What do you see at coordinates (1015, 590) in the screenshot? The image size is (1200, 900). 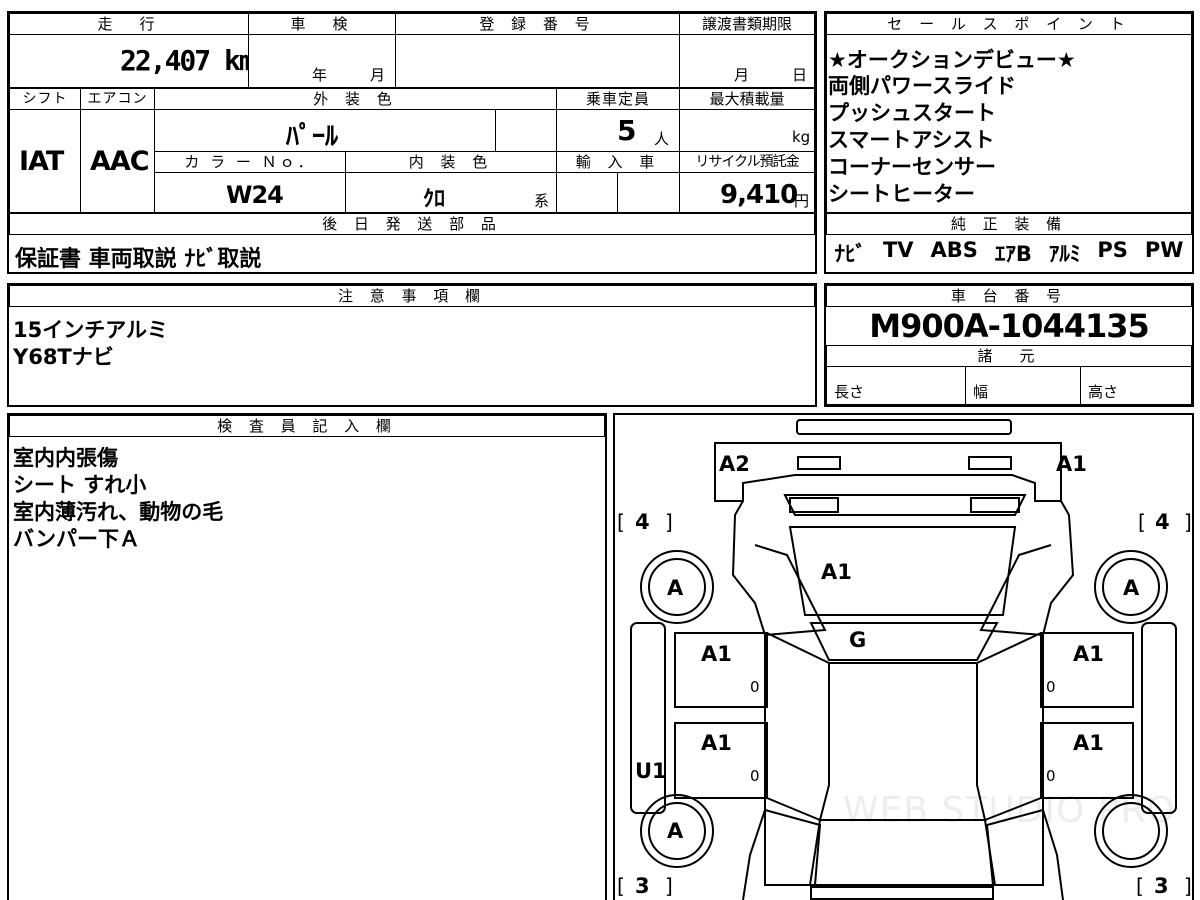 I see `front-right-fender` at bounding box center [1015, 590].